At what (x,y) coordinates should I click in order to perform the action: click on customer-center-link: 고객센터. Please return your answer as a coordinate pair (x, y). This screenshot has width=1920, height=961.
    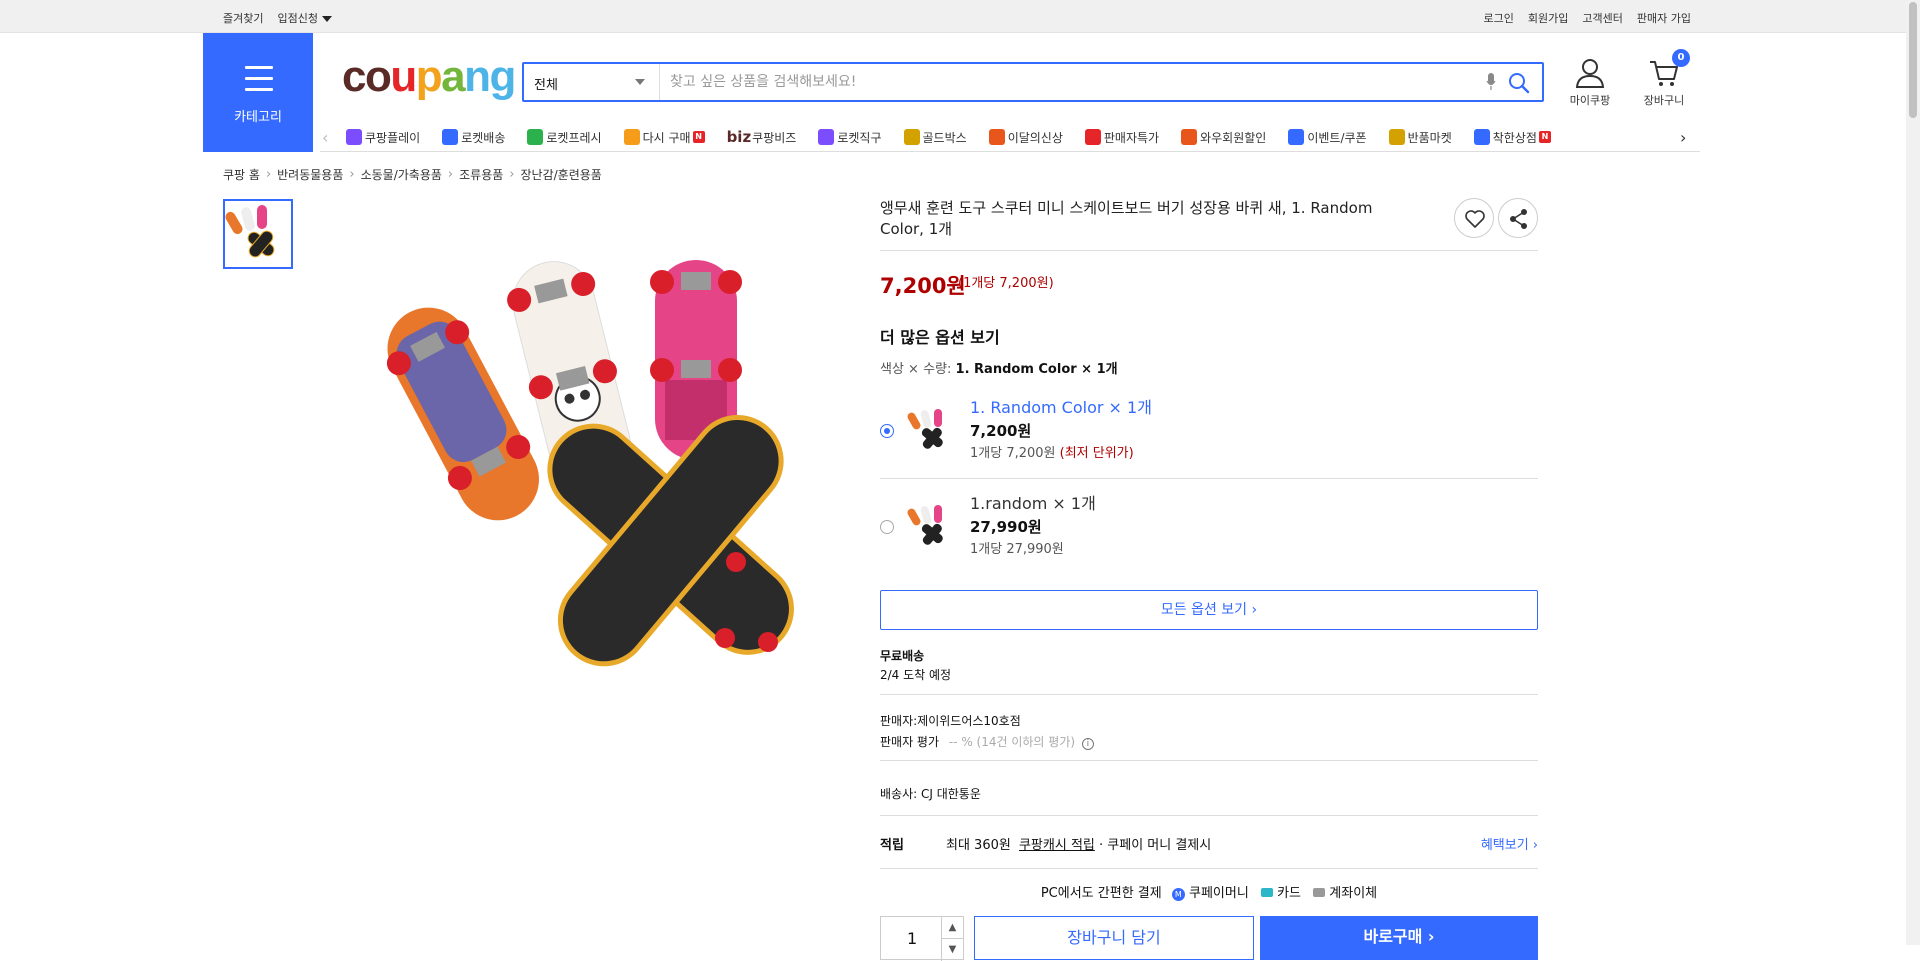
    Looking at the image, I should click on (1602, 18).